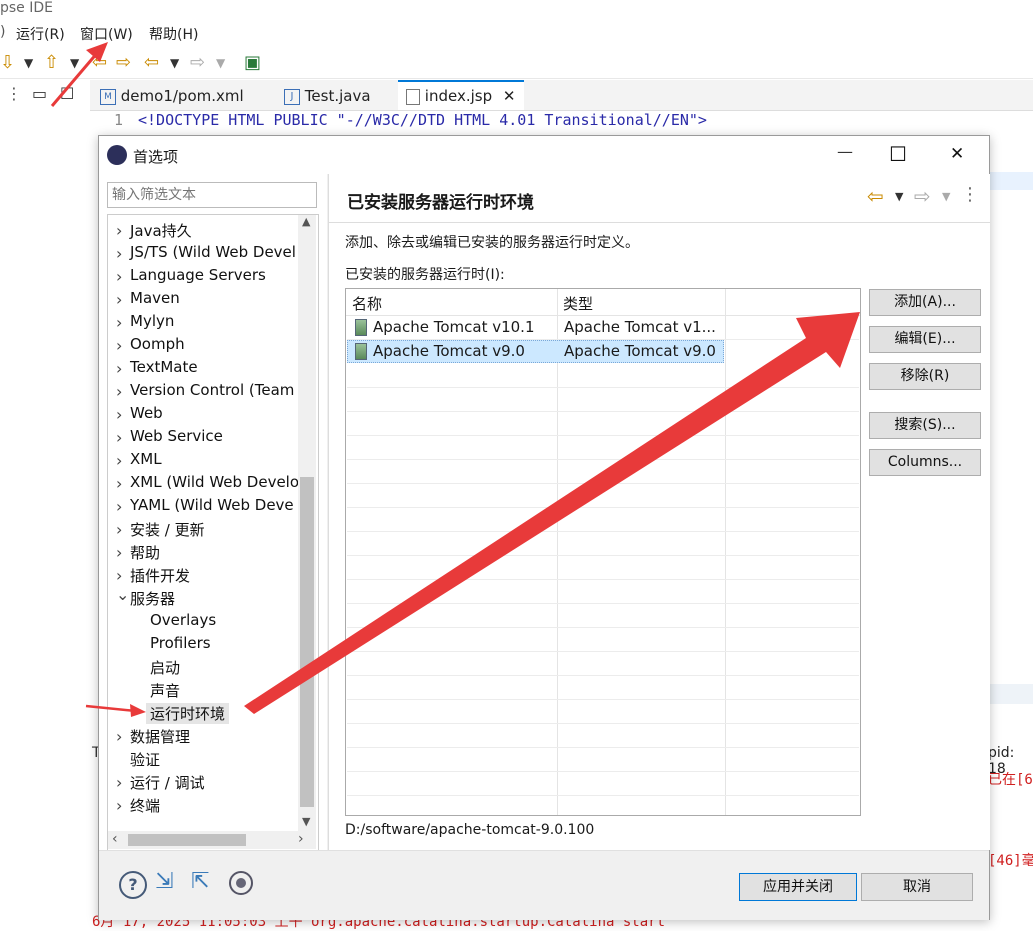  I want to click on scroll-right-icon: ›, so click(301, 839).